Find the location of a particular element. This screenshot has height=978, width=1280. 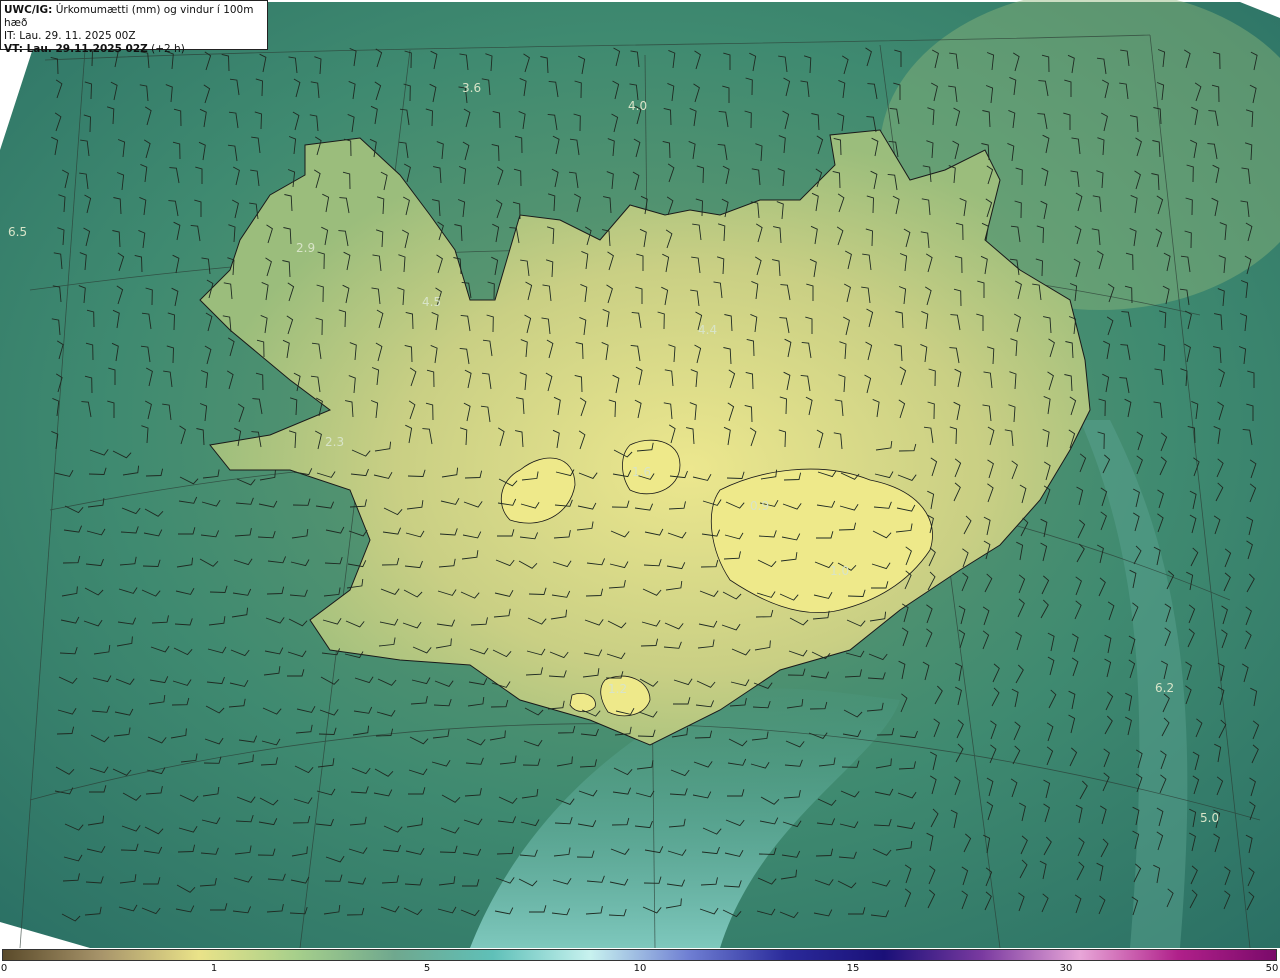

value-label: 6.2 is located at coordinates (1164, 688).